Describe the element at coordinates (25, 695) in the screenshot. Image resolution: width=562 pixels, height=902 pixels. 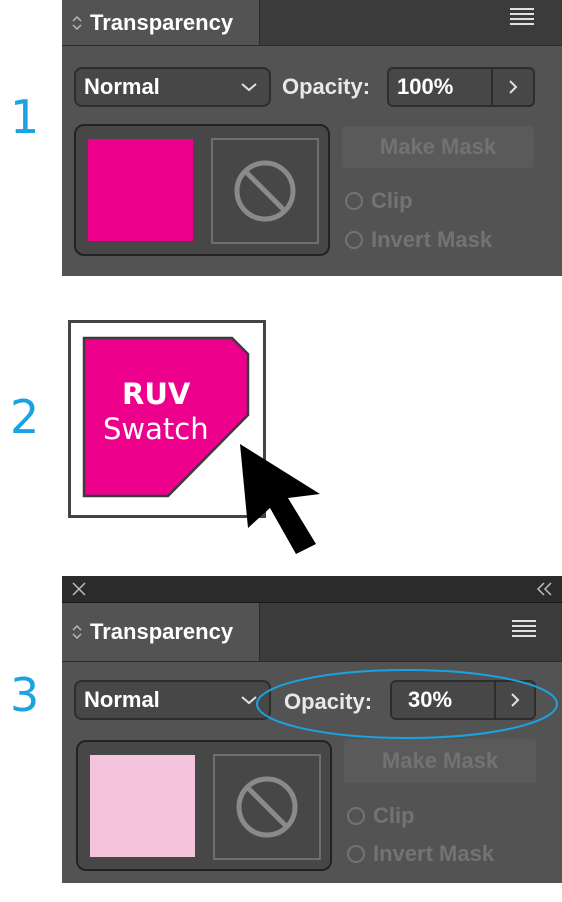
I see `step-number-3: 3` at that location.